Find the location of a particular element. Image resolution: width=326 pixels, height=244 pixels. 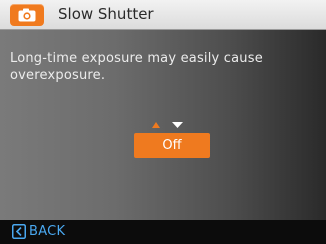

value-arrows is located at coordinates (167, 125).